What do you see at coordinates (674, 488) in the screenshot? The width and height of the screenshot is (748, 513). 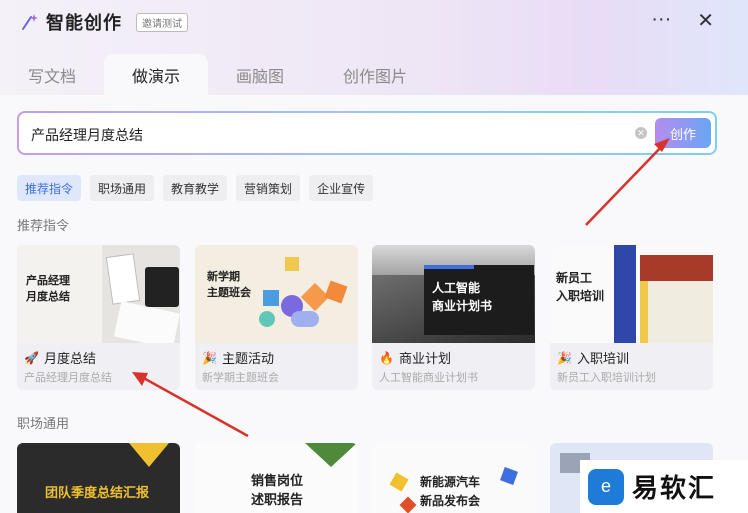 I see `watermark-text: 易软汇` at bounding box center [674, 488].